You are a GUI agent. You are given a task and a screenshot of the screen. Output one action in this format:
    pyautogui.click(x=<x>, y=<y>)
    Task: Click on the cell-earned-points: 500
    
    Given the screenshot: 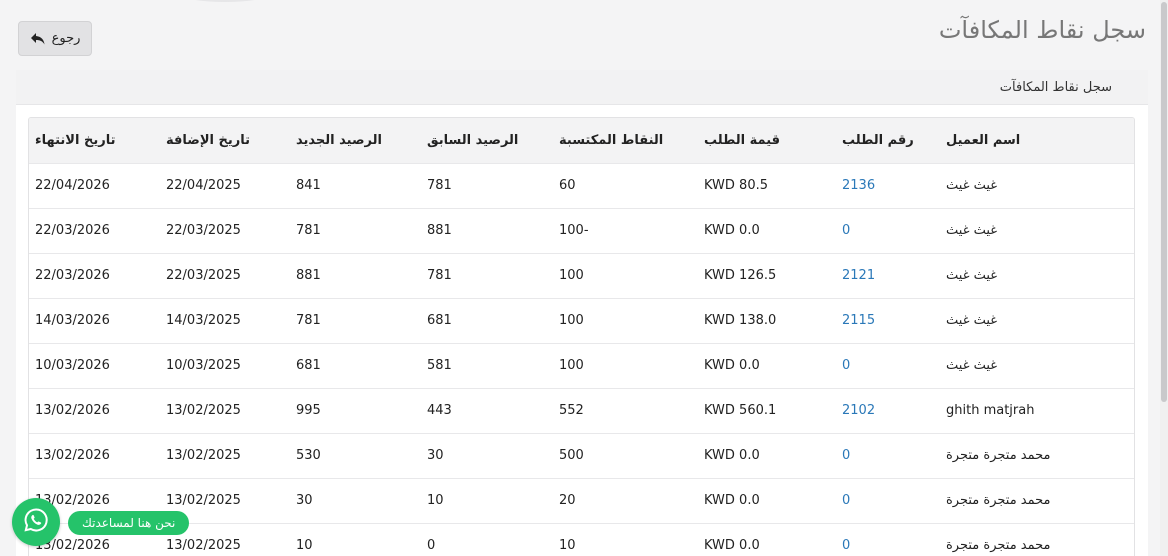 What is the action you would take?
    pyautogui.click(x=571, y=455)
    